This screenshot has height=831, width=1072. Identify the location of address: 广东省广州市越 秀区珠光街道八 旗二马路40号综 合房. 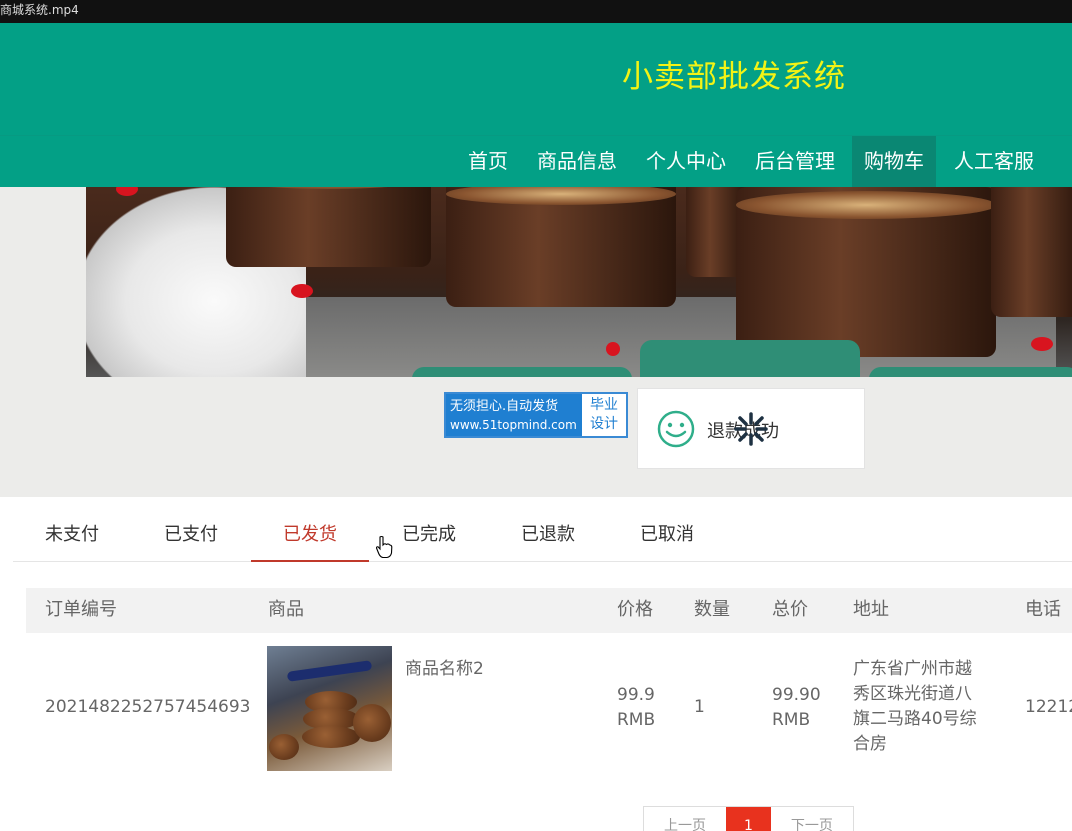
(915, 707).